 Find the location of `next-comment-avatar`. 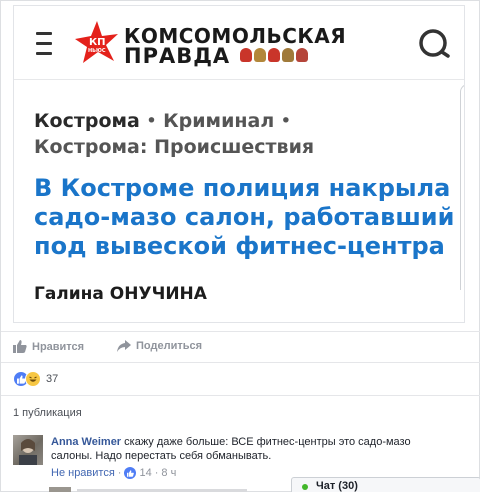

next-comment-avatar is located at coordinates (60, 489).